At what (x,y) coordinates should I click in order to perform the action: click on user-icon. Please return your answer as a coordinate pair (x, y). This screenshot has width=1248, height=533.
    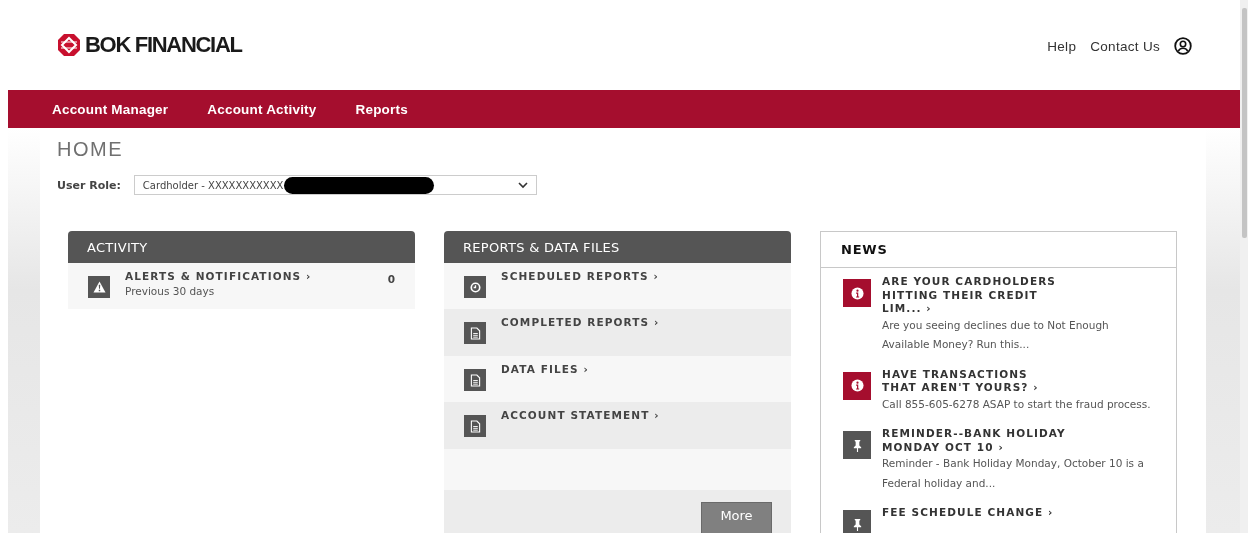
    Looking at the image, I should click on (1183, 46).